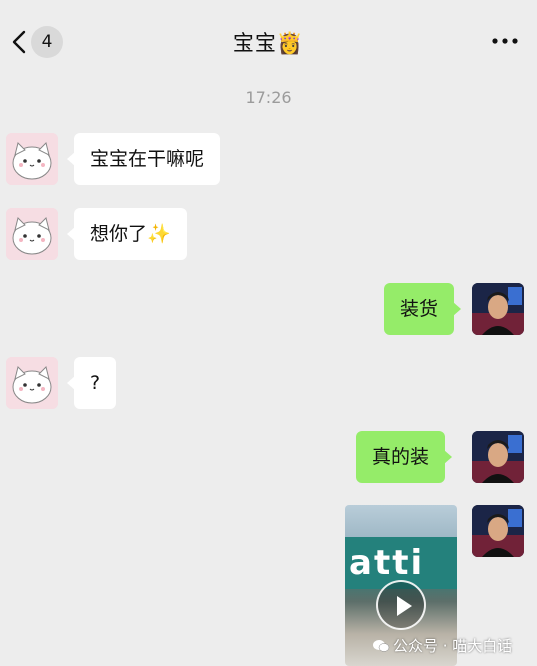  I want to click on message-bubble-incoming: ?, so click(91, 383).